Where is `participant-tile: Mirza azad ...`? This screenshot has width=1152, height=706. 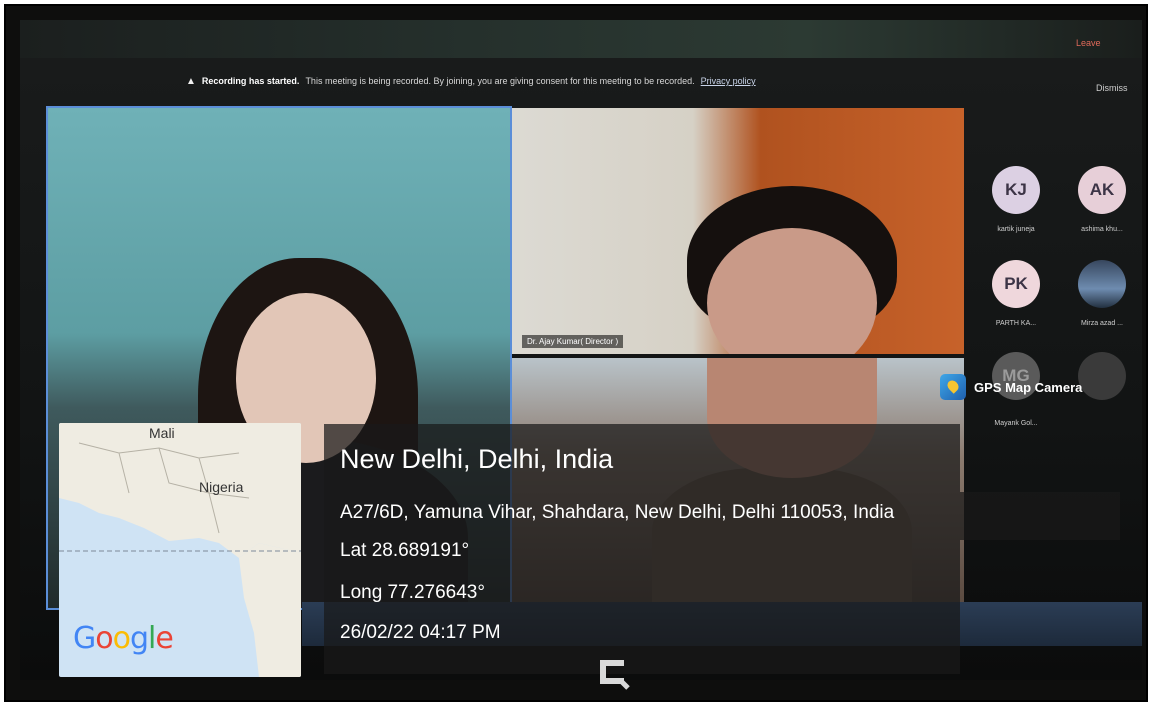 participant-tile: Mirza azad ... is located at coordinates (1102, 294).